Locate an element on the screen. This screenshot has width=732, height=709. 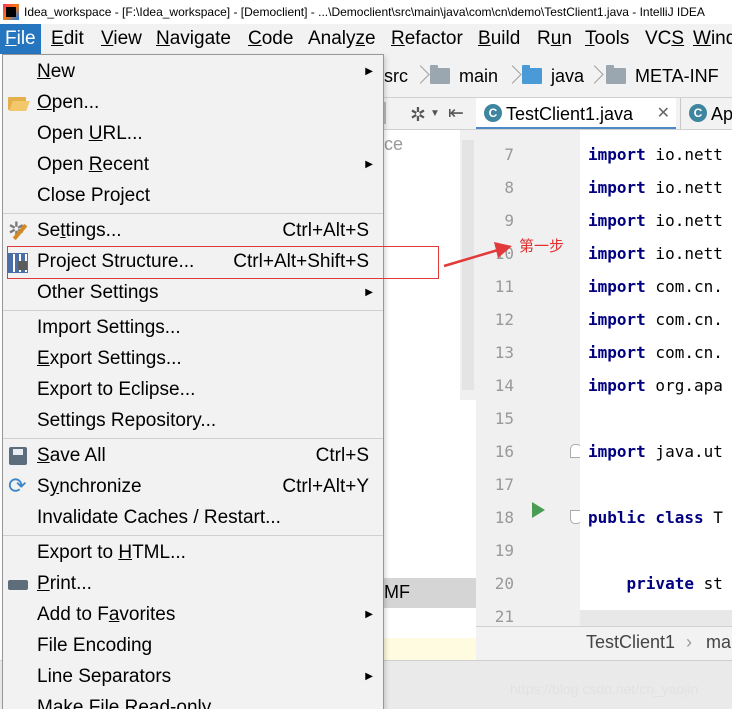
save-icon is located at coordinates (18, 456).